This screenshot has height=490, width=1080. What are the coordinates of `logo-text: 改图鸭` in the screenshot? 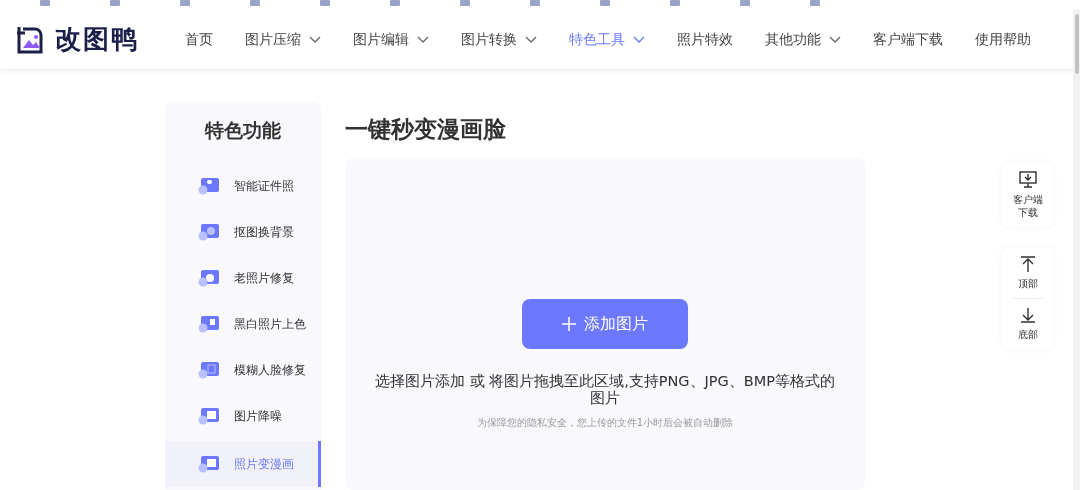 It's located at (97, 39).